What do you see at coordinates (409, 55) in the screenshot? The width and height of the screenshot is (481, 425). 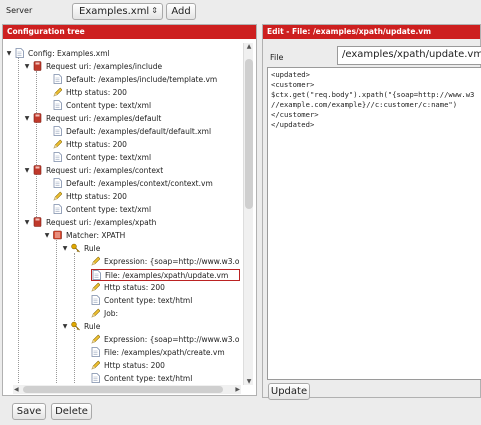 I see `file-path-input: /examples/xpath/update.vm` at bounding box center [409, 55].